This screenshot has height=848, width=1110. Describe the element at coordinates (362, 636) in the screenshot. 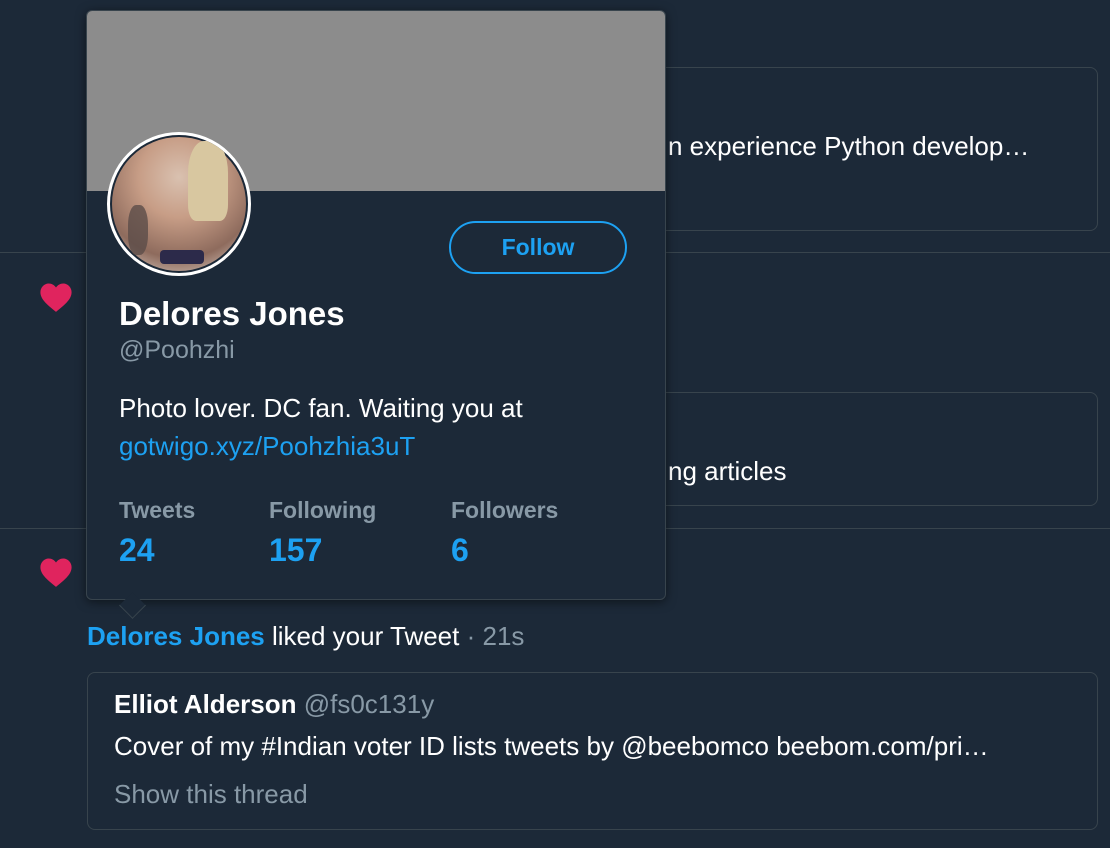

I see `notification-action: liked your Tweet` at that location.